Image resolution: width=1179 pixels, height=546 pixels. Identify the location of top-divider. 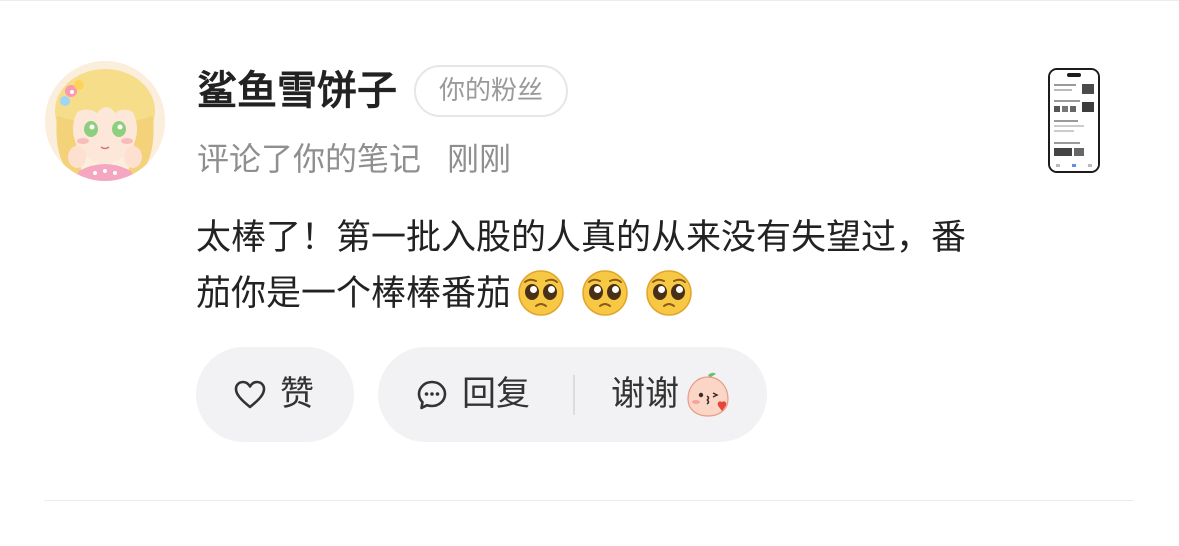
(589, 0).